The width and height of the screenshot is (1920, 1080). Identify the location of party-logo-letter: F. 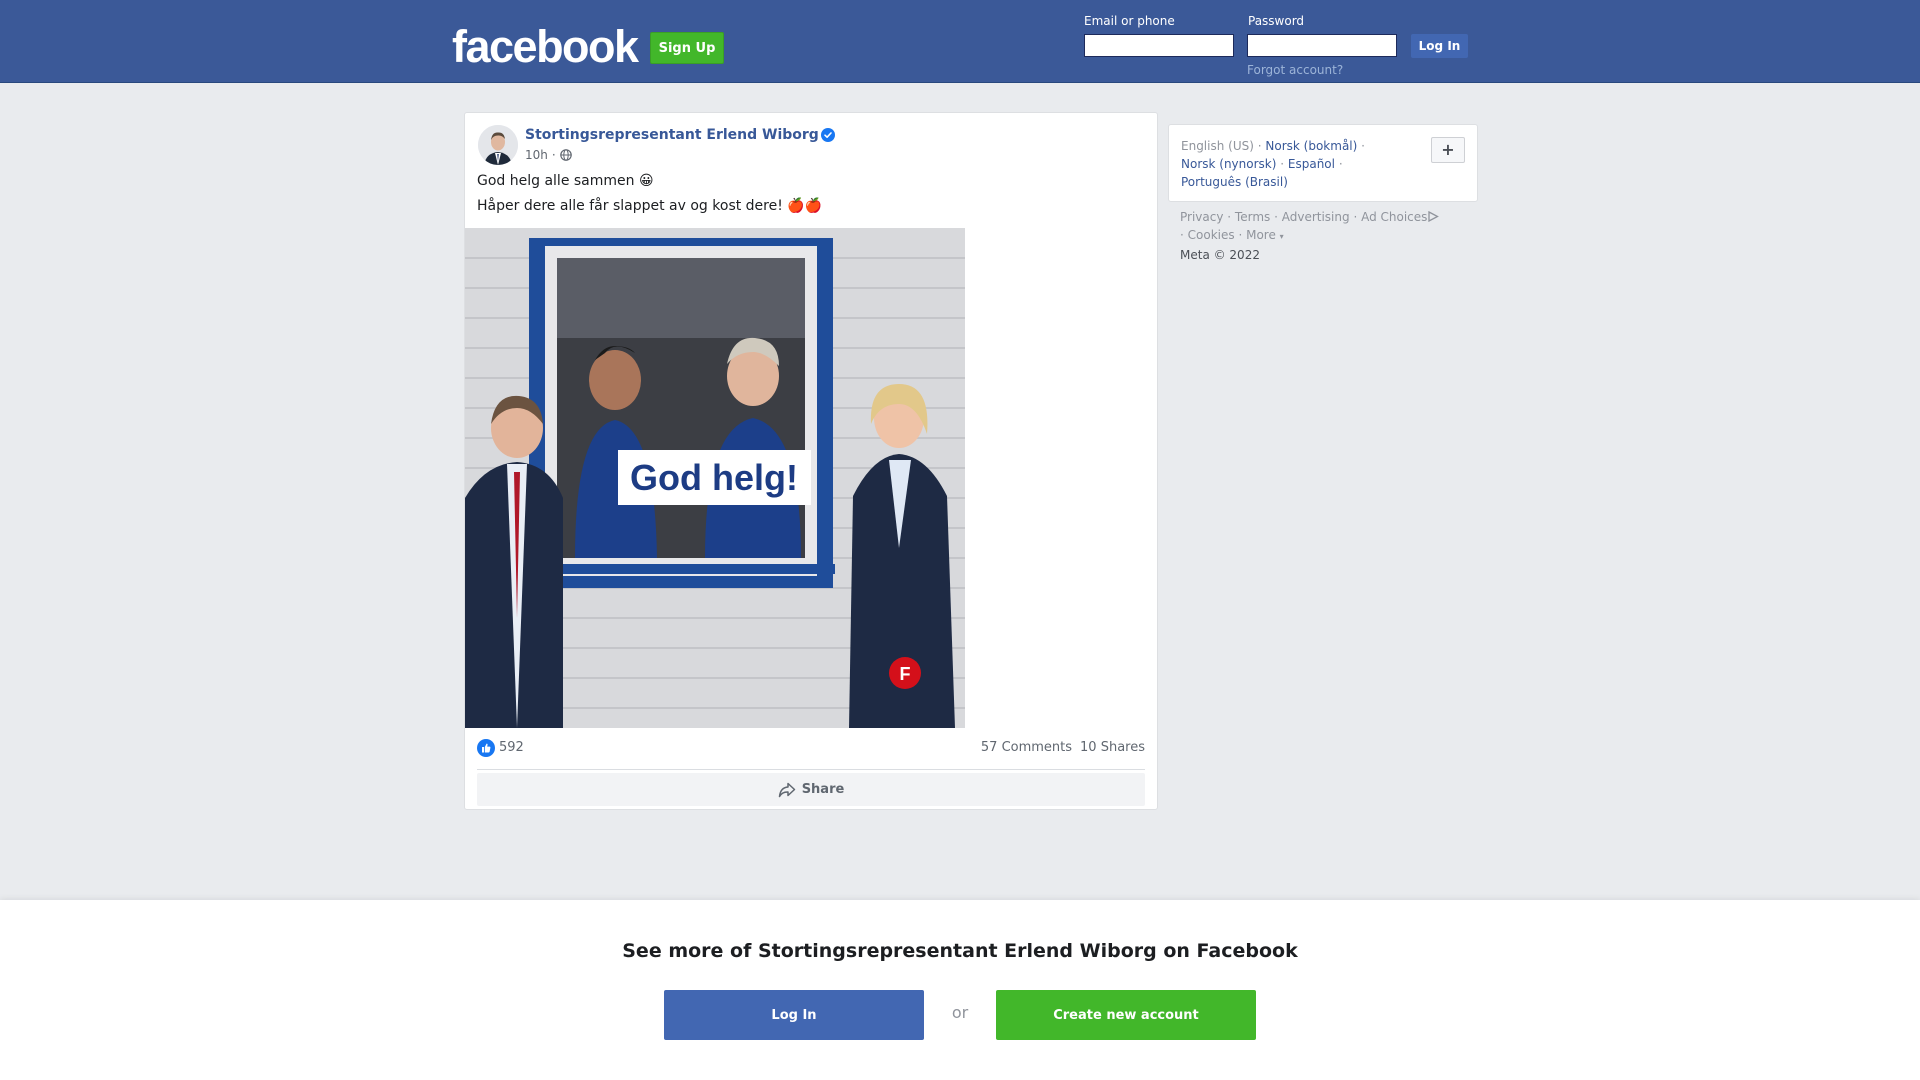
(905, 674).